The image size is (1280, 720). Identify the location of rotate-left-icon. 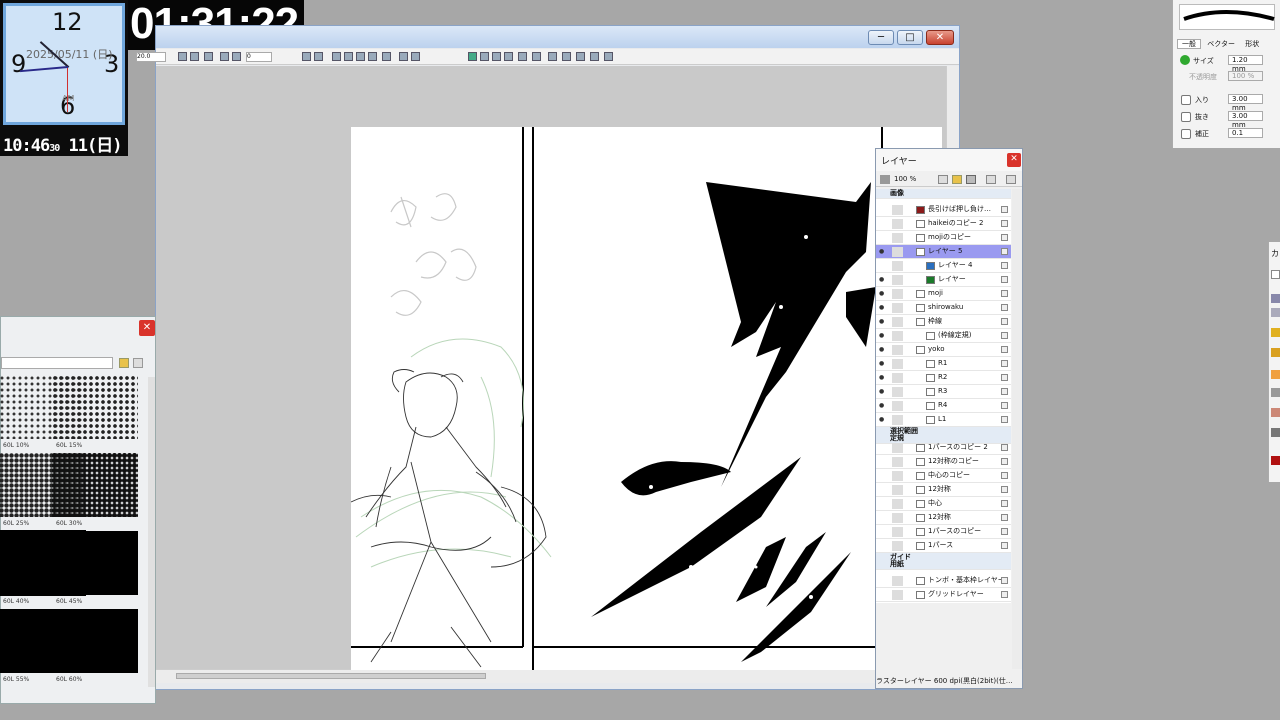
(224, 56).